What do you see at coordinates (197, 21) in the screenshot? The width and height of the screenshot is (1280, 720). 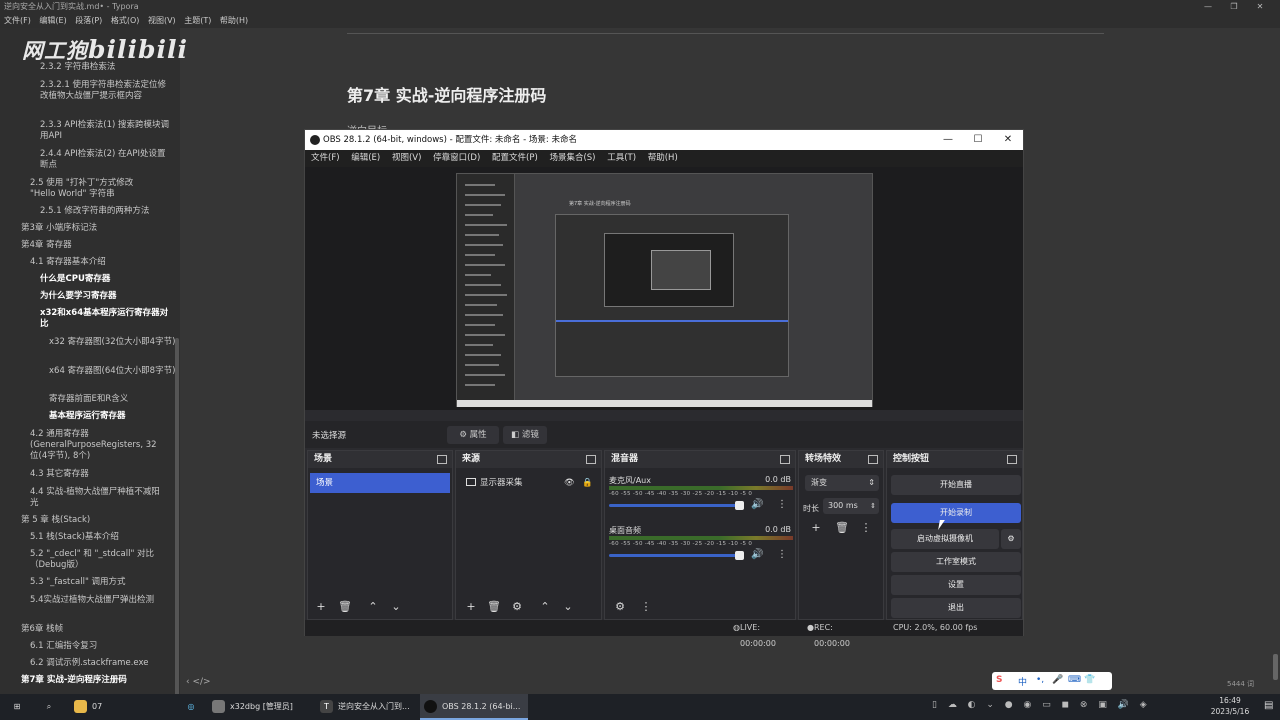 I see `menu-theme: 主题(T)` at bounding box center [197, 21].